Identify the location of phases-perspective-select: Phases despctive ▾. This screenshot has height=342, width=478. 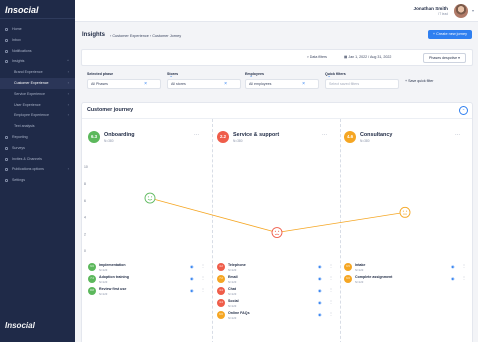
(444, 58).